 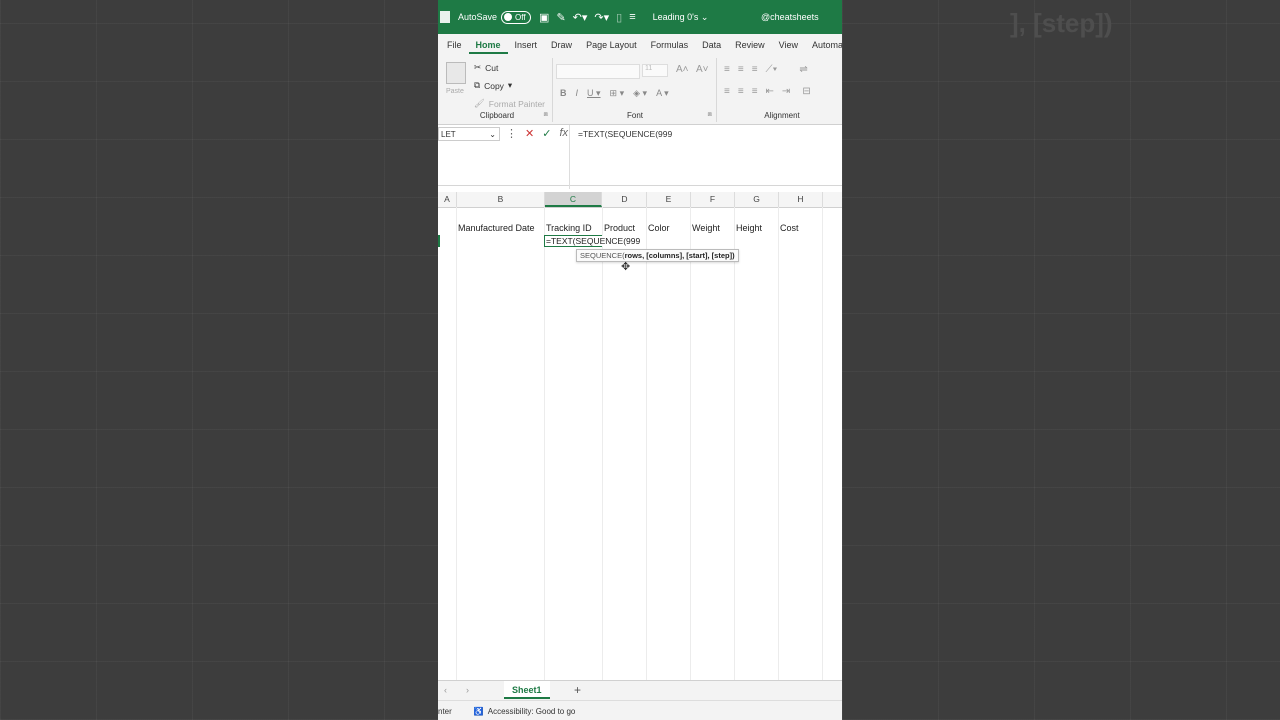 What do you see at coordinates (593, 241) in the screenshot?
I see `cell-edit-text: =TEXT(SEQUENCE(999` at bounding box center [593, 241].